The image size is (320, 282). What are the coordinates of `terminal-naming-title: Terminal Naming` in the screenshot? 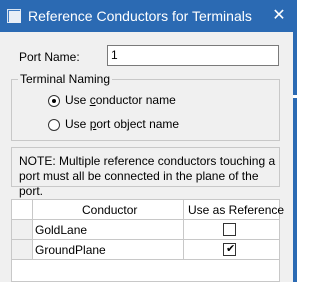 It's located at (65, 79).